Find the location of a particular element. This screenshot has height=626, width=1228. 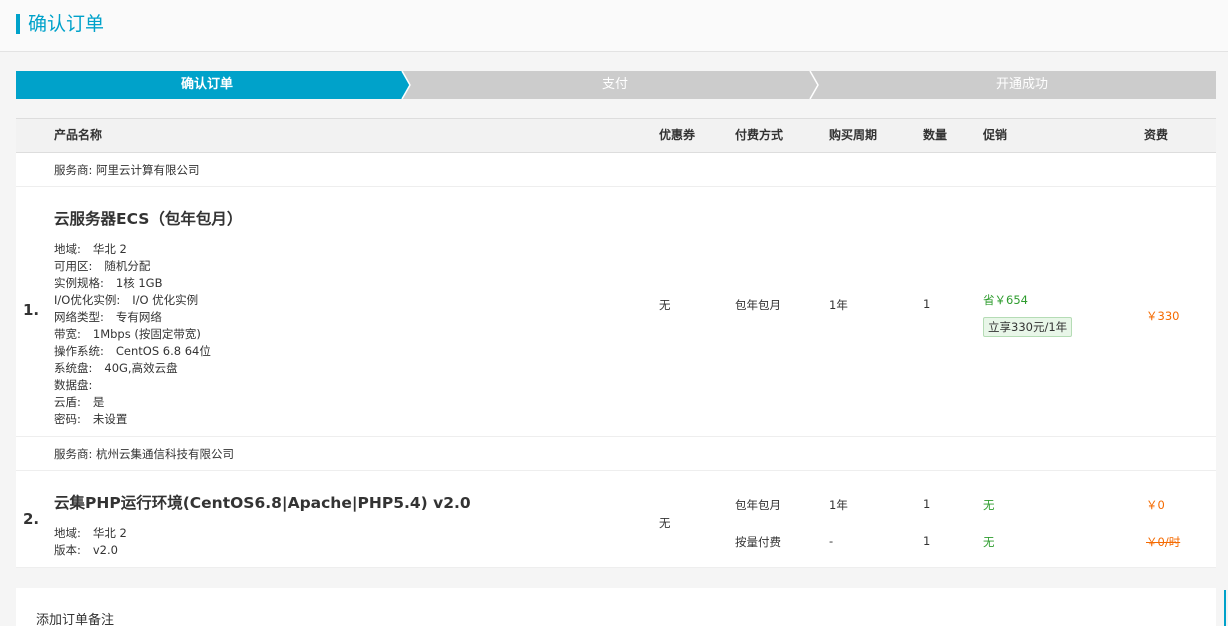

spec-key: 操作系统: is located at coordinates (79, 351).